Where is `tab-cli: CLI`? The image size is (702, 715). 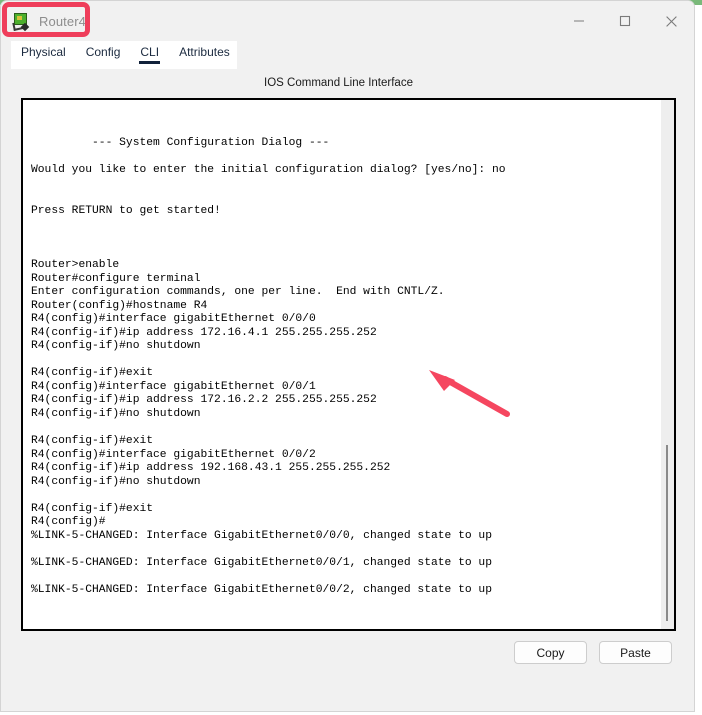 tab-cli: CLI is located at coordinates (149, 55).